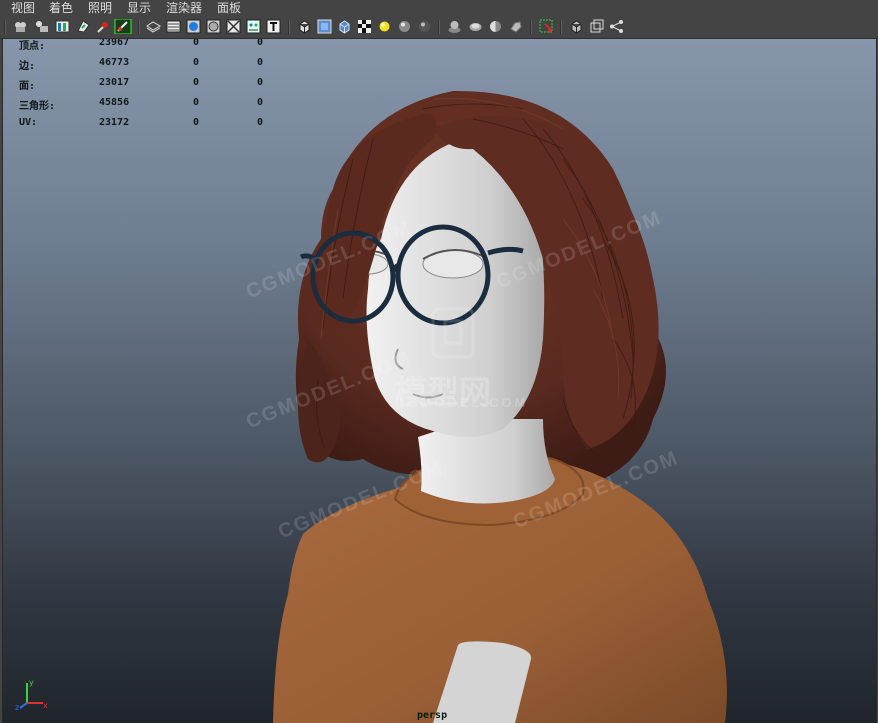 This screenshot has height=723, width=878. Describe the element at coordinates (253, 26) in the screenshot. I see `texture-icon` at that location.